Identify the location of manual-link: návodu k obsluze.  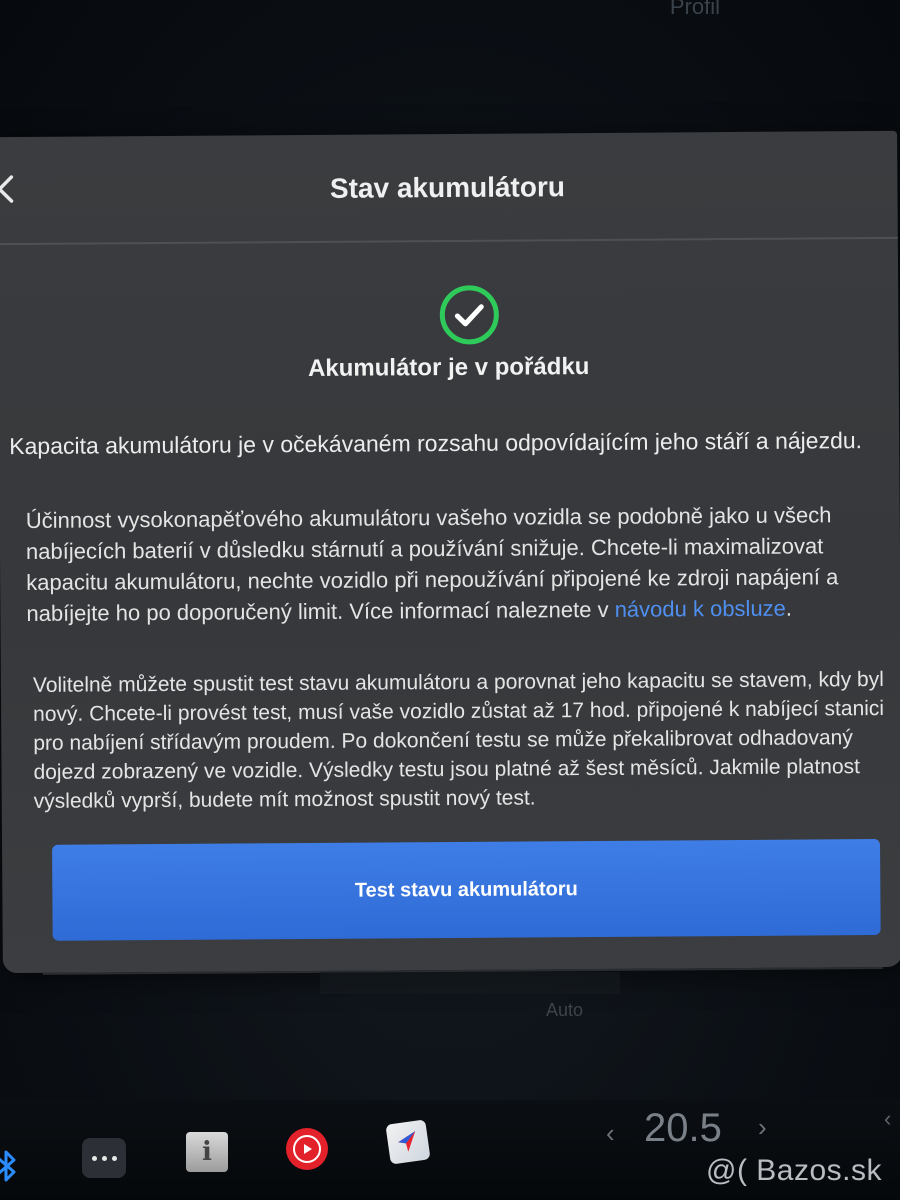
(700, 609).